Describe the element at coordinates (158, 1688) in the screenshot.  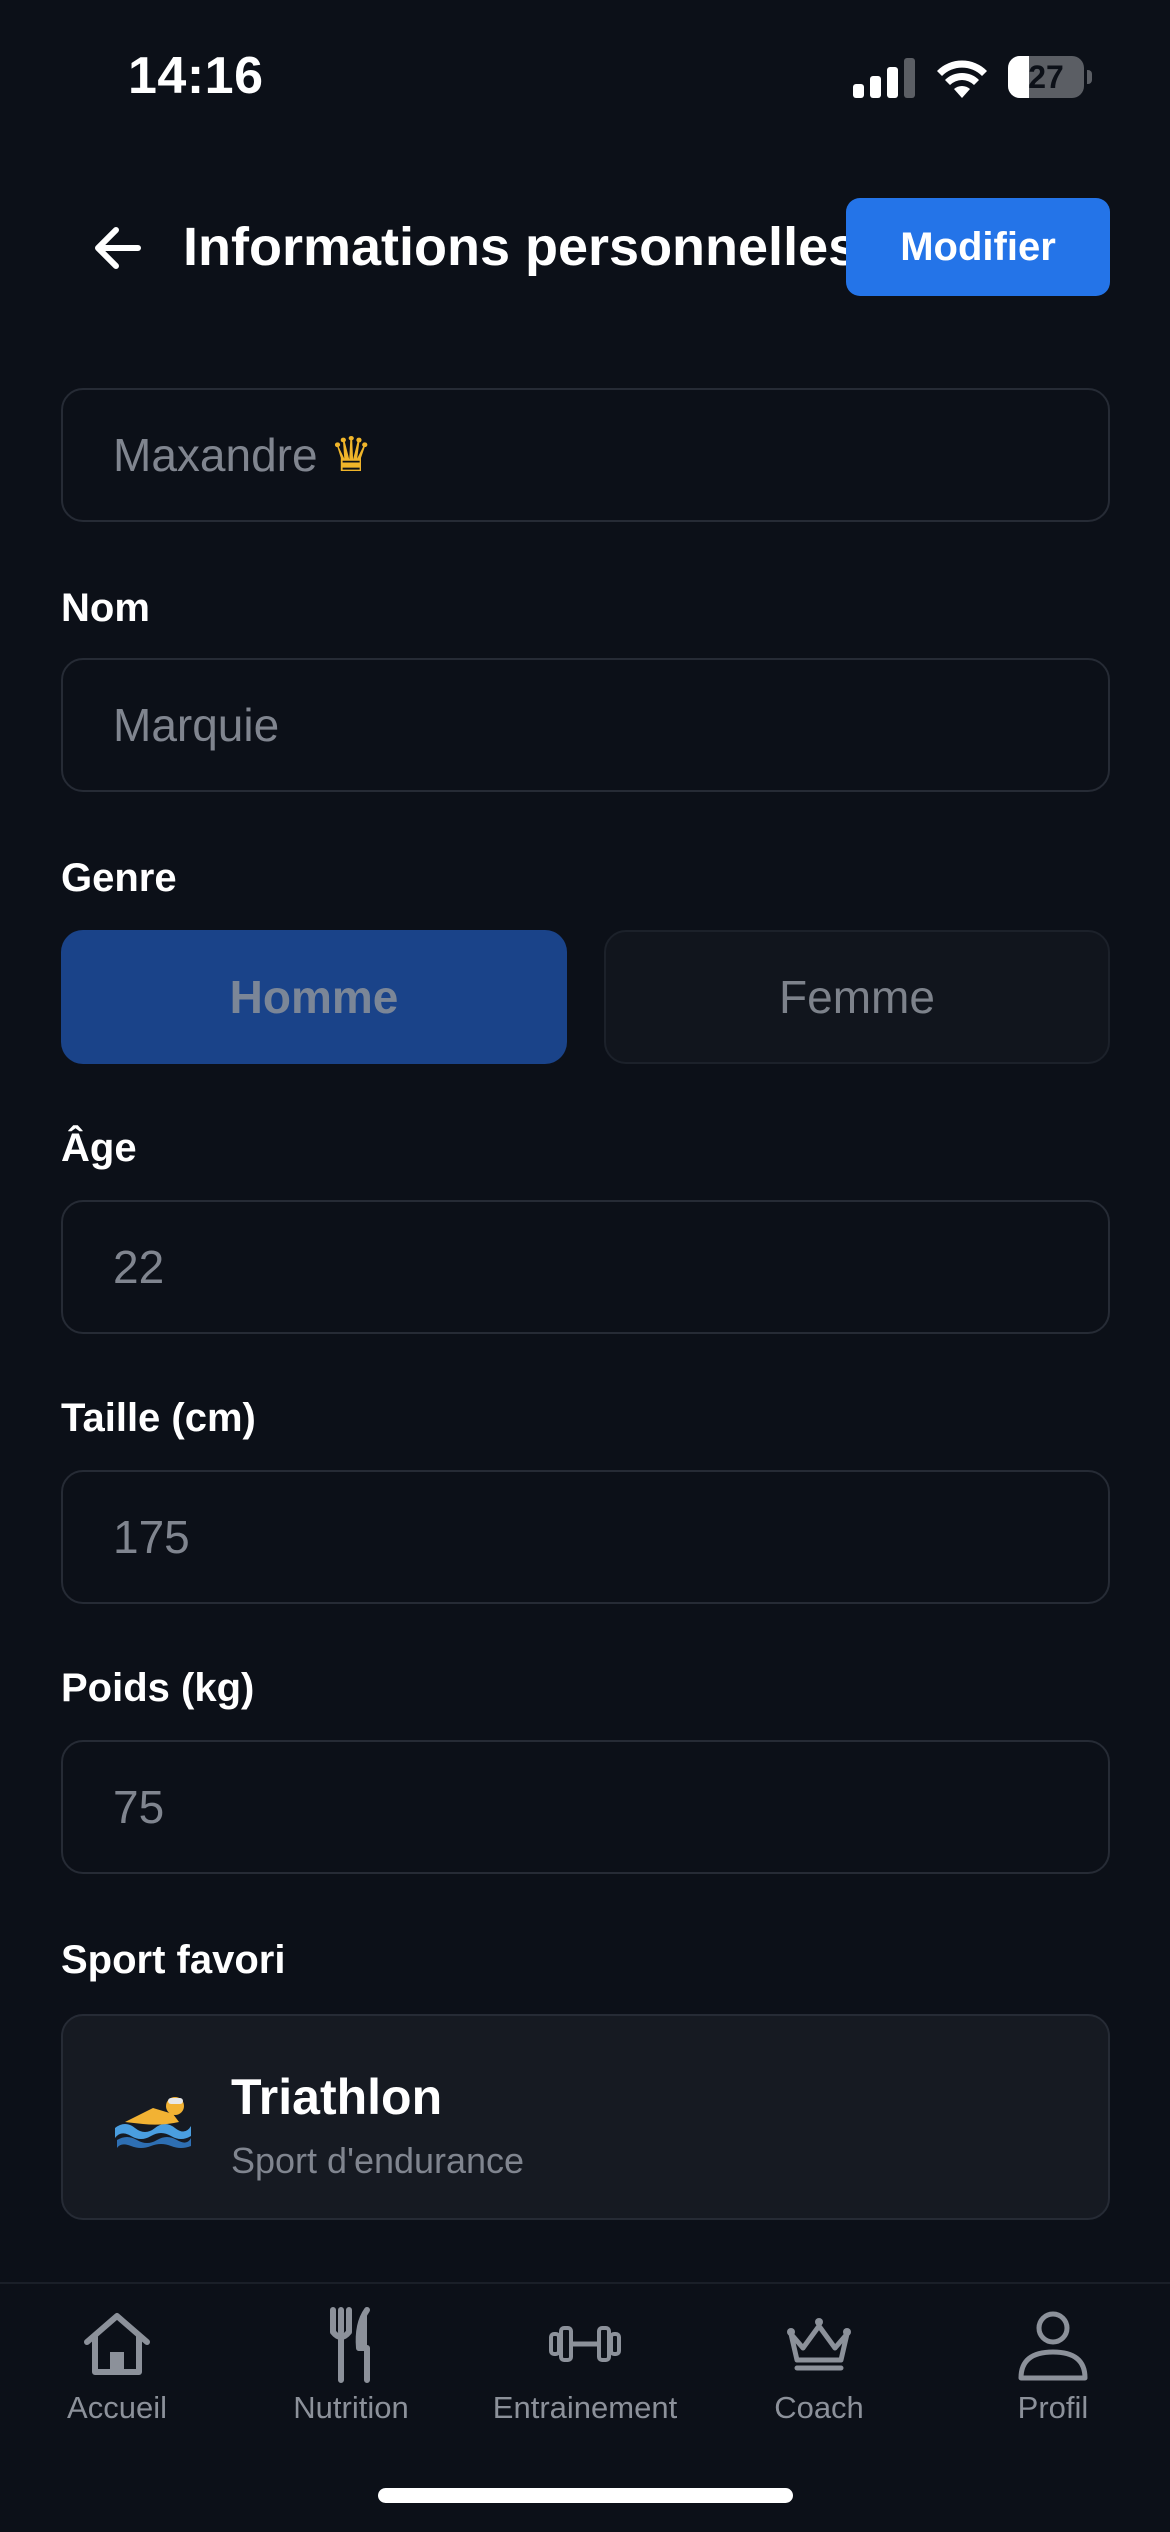
I see `weight-label: Poids (kg)` at that location.